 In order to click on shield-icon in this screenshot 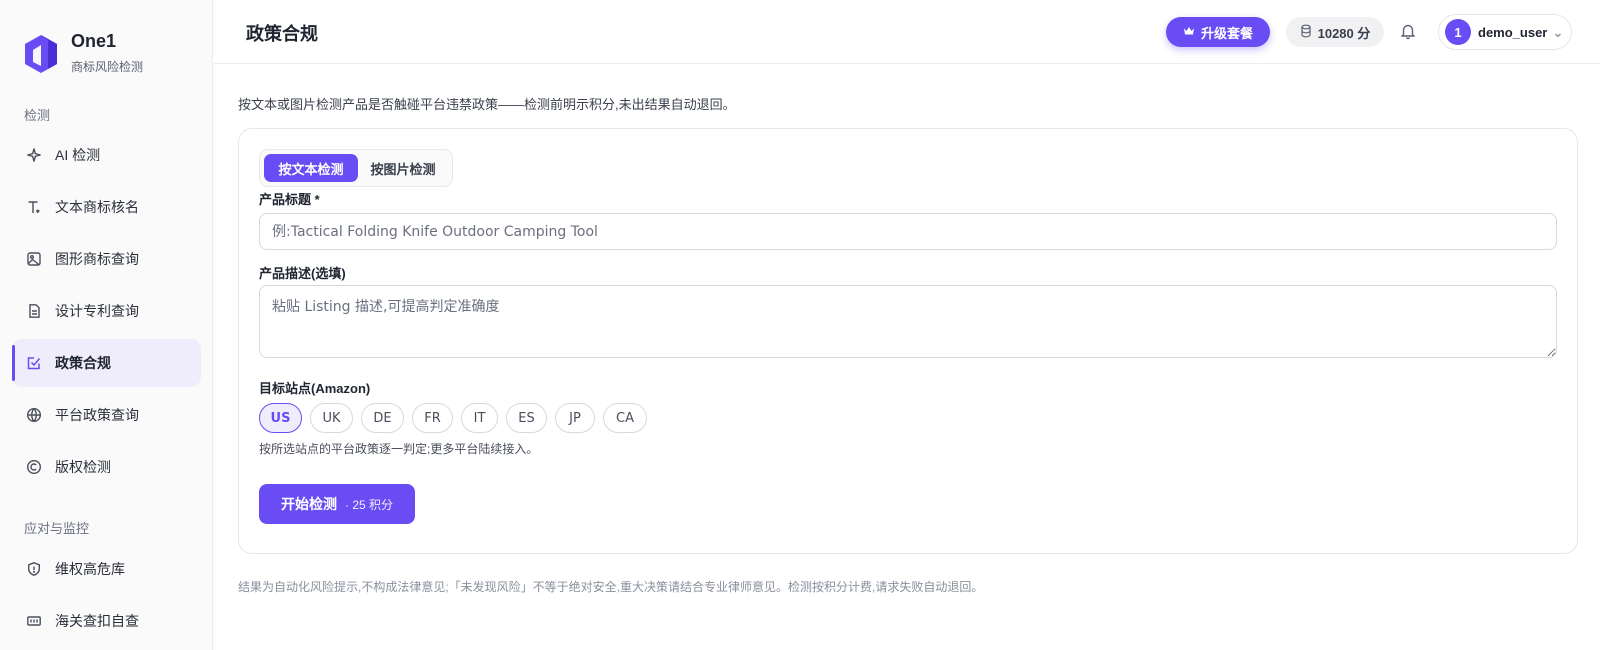, I will do `click(34, 569)`.